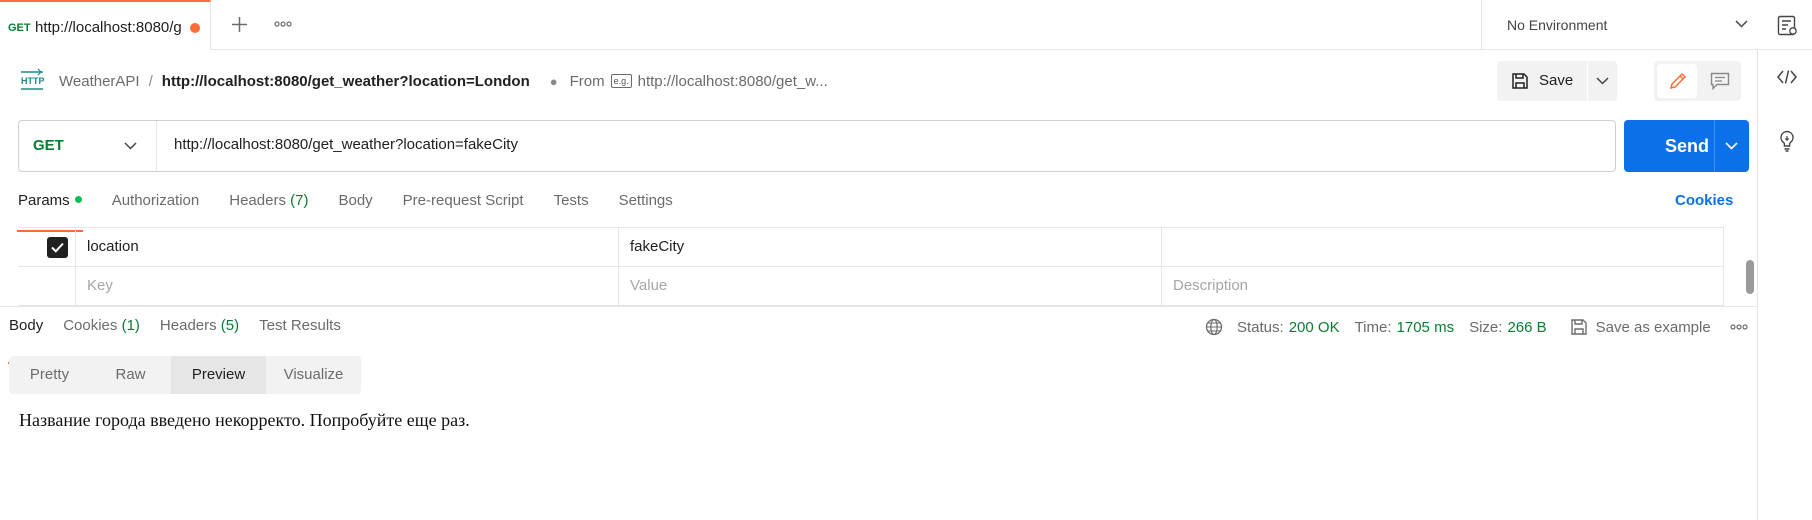 Image resolution: width=1812 pixels, height=520 pixels. Describe the element at coordinates (1704, 200) in the screenshot. I see `cookies-link: Cookies` at that location.